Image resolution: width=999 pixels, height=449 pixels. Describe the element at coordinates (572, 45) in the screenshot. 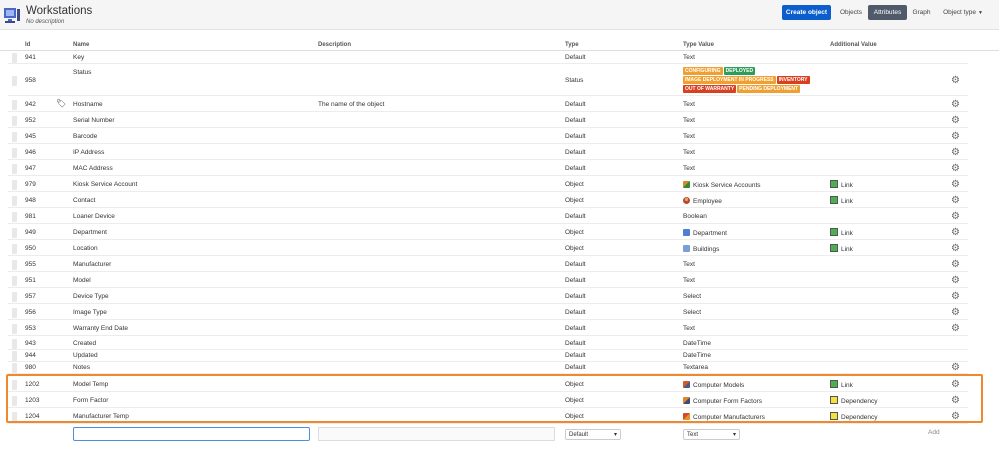

I see `col-type: Type` at that location.